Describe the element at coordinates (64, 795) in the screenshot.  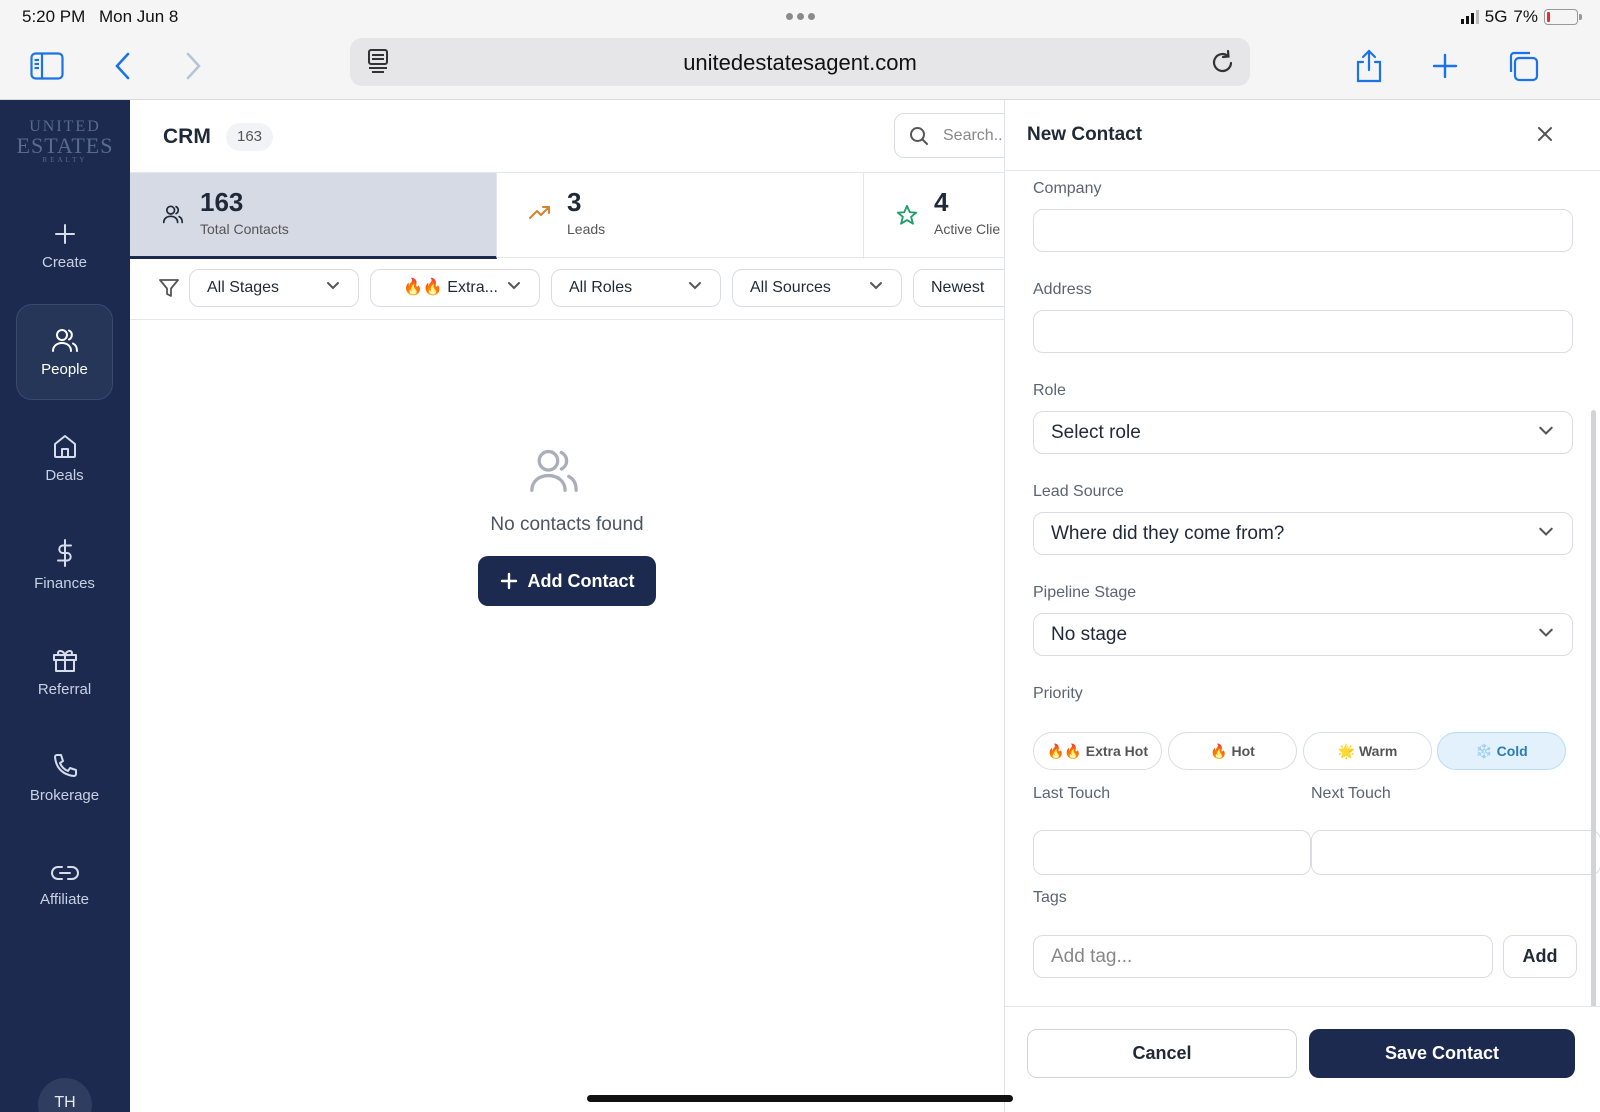
I see `sidebar-item-label: Brokerage` at that location.